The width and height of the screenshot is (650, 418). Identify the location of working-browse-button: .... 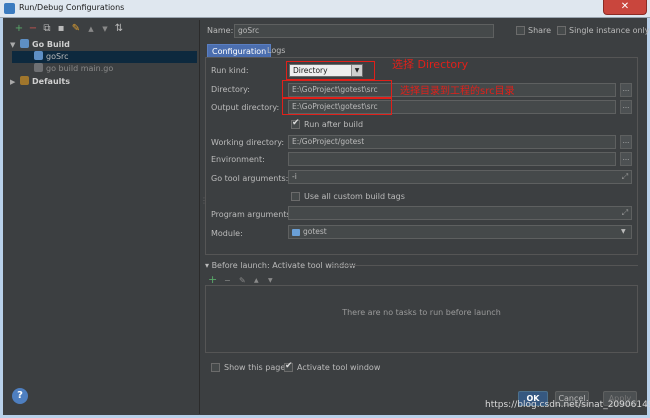
(626, 142).